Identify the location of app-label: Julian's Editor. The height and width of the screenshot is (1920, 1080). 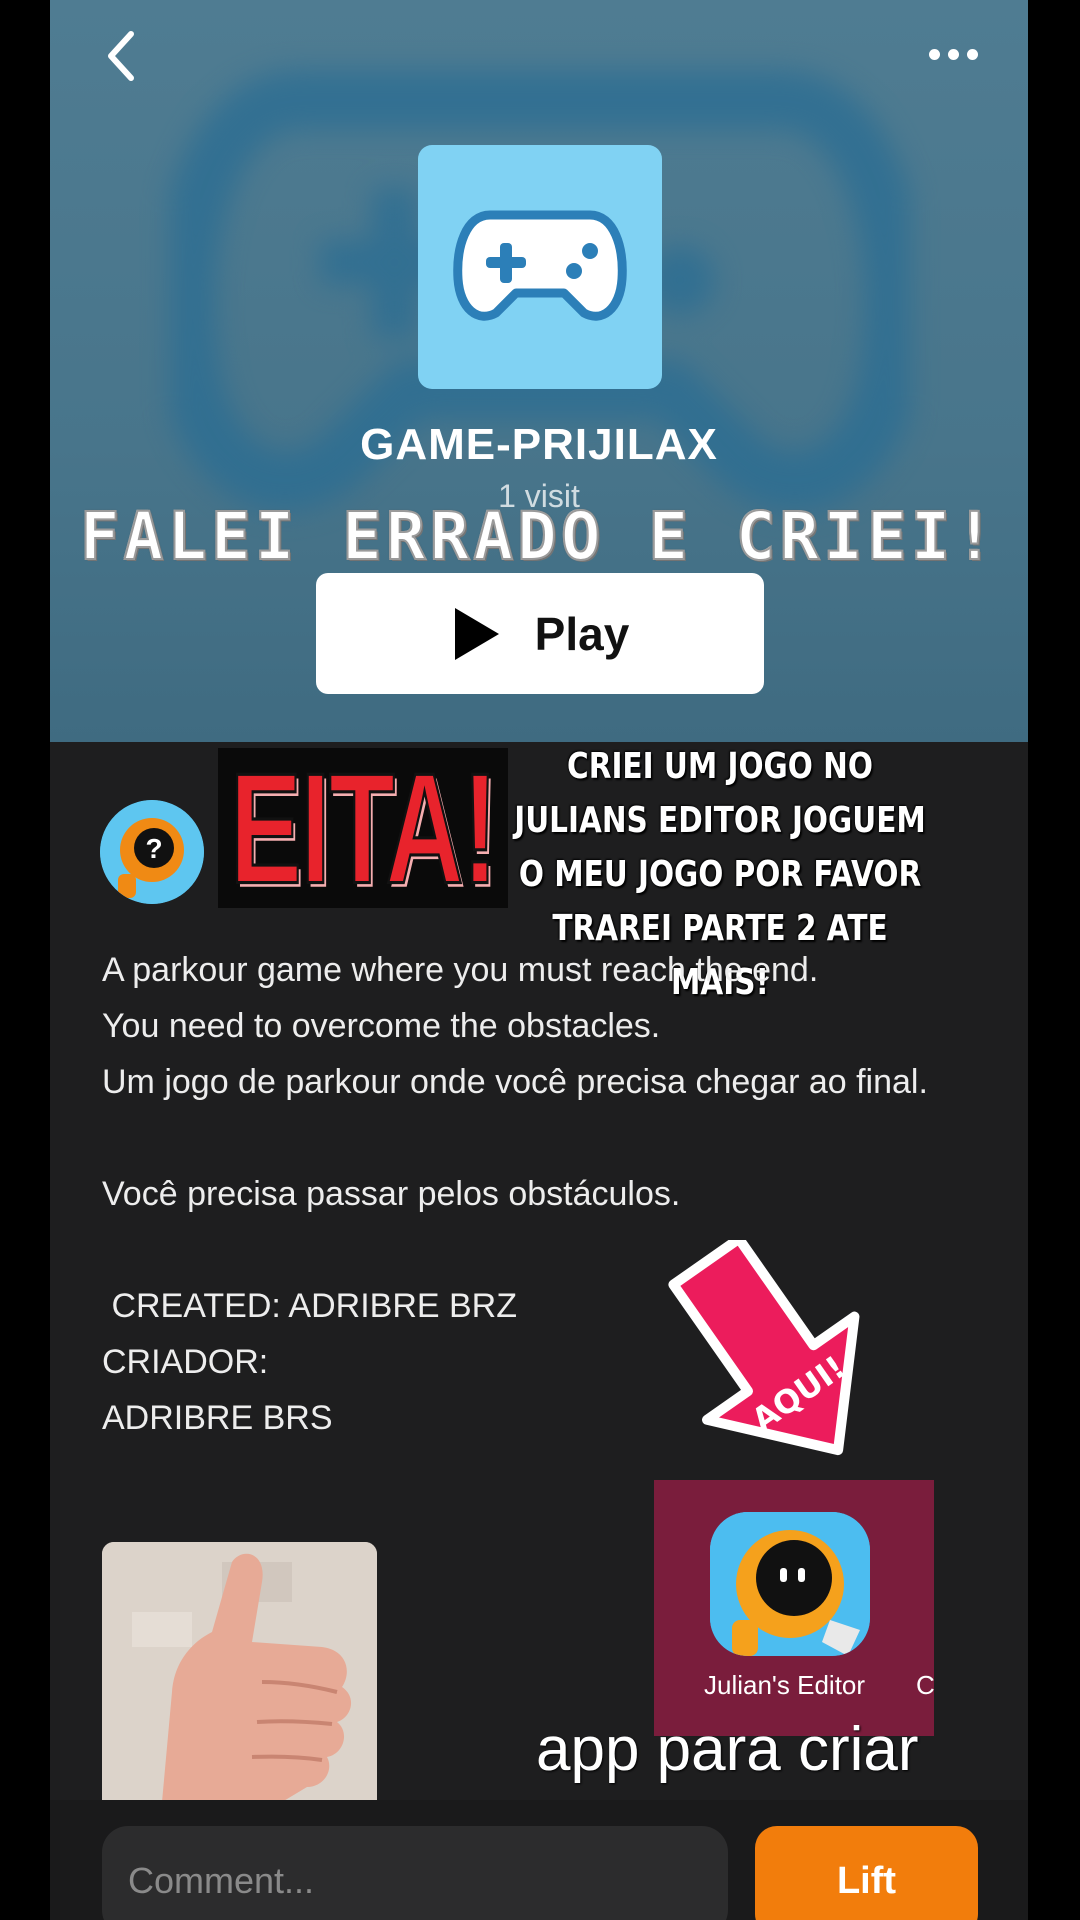
(785, 1685).